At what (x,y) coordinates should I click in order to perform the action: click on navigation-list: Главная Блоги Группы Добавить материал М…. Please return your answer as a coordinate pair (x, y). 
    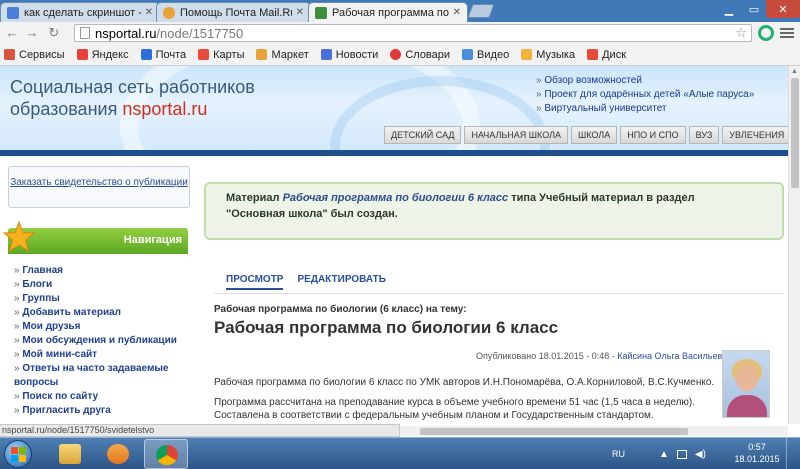
    Looking at the image, I should click on (98, 336).